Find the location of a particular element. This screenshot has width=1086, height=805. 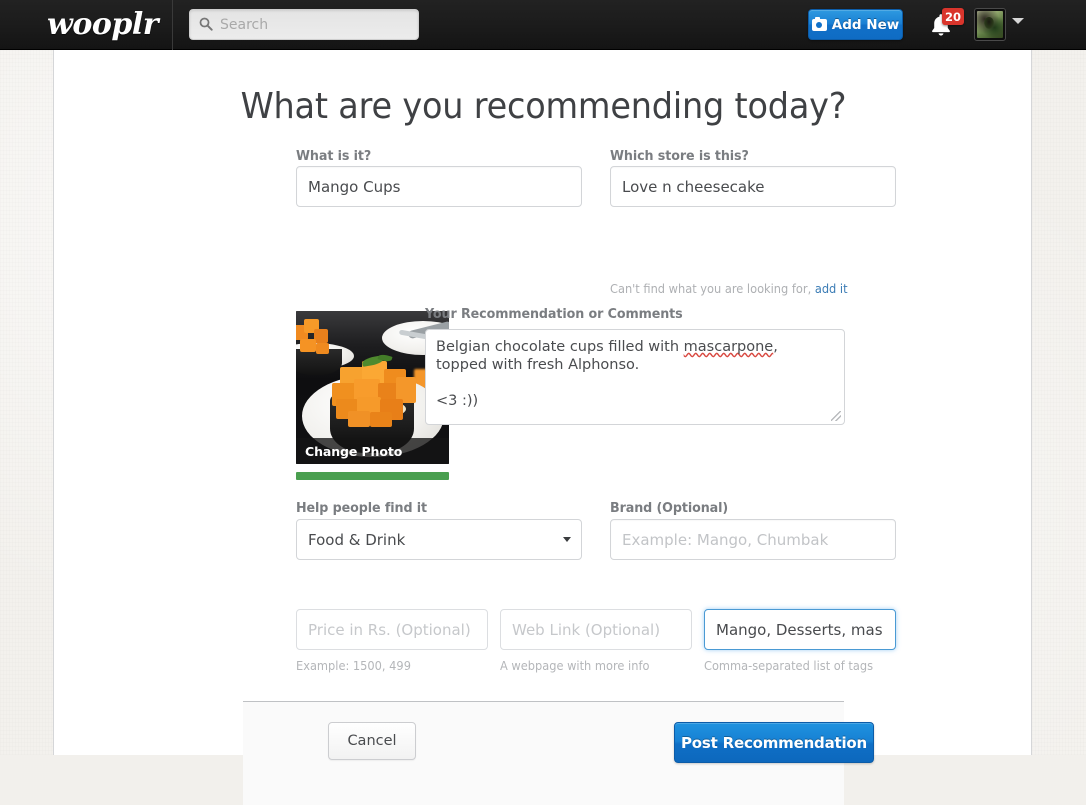

brand-label: Brand (Optional) is located at coordinates (669, 508).